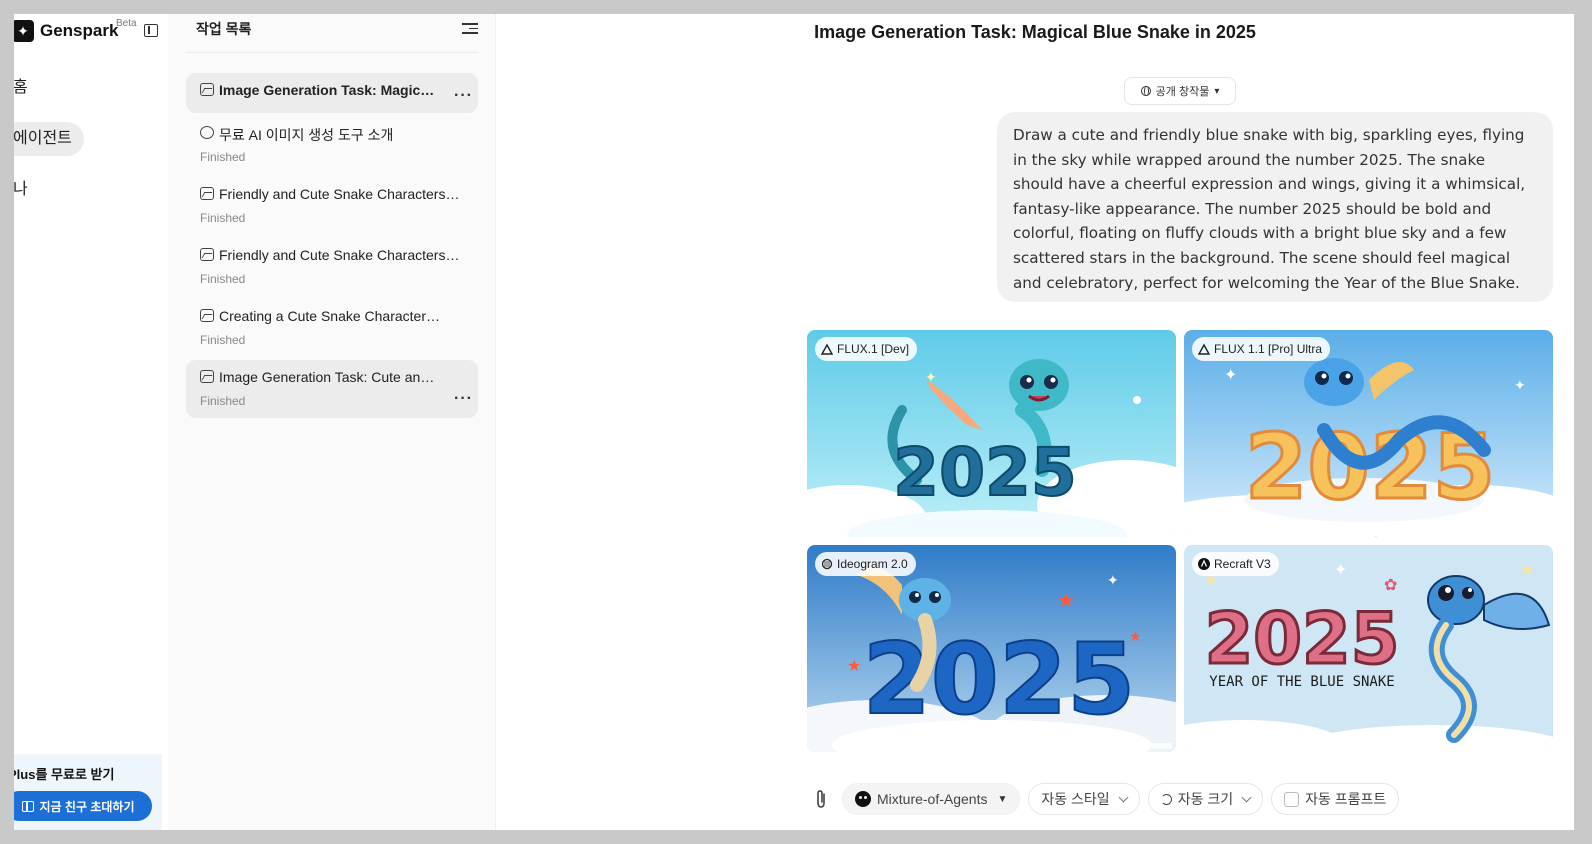  I want to click on recraft-icon, so click(1204, 564).